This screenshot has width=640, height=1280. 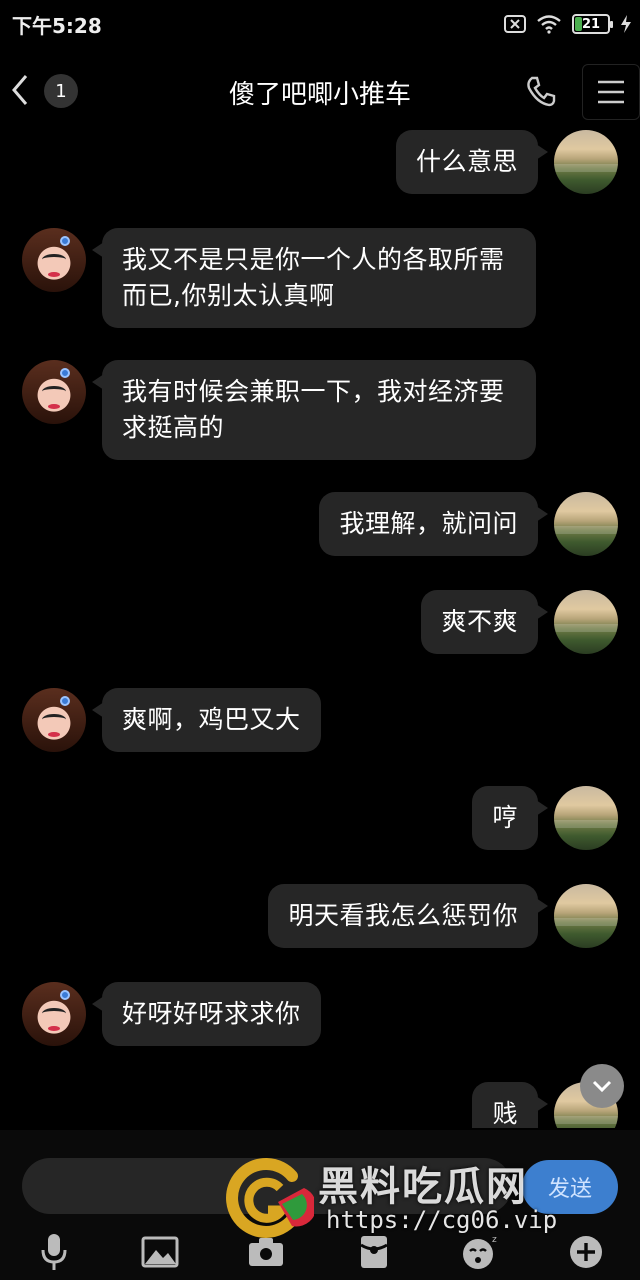 I want to click on status-icons: 21, so click(x=568, y=24).